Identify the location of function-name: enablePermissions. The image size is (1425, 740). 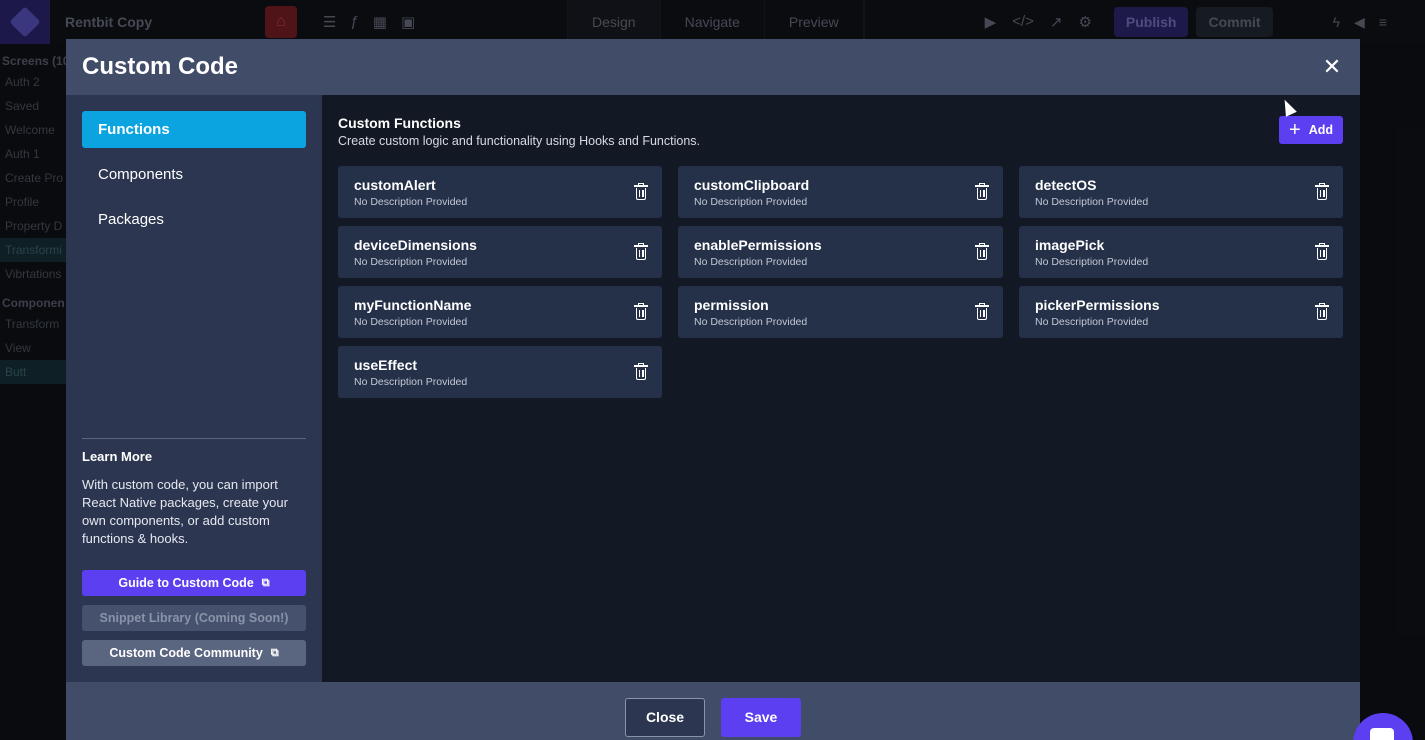
(758, 244).